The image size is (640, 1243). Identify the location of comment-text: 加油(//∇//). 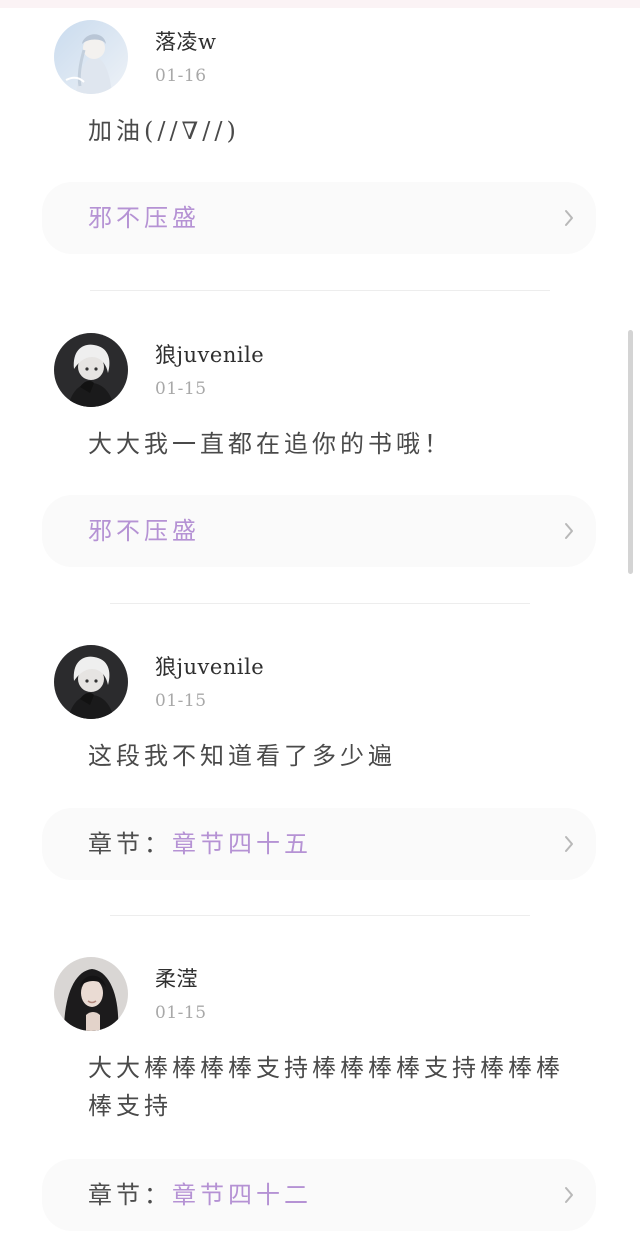
(164, 131).